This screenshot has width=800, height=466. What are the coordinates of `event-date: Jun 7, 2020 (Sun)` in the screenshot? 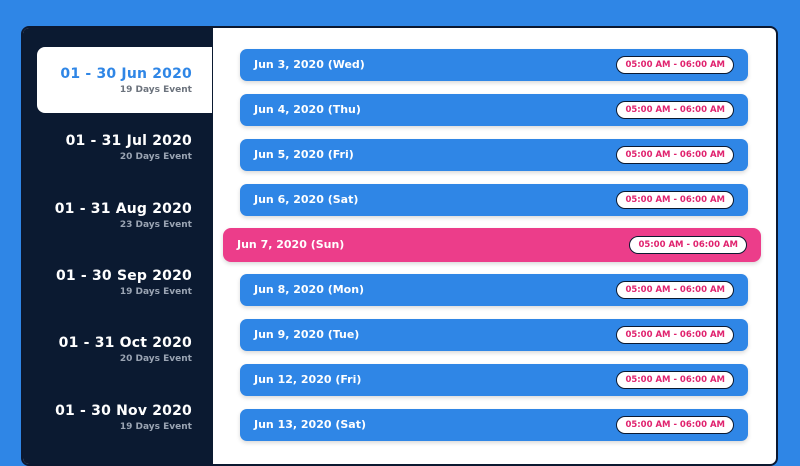 It's located at (291, 244).